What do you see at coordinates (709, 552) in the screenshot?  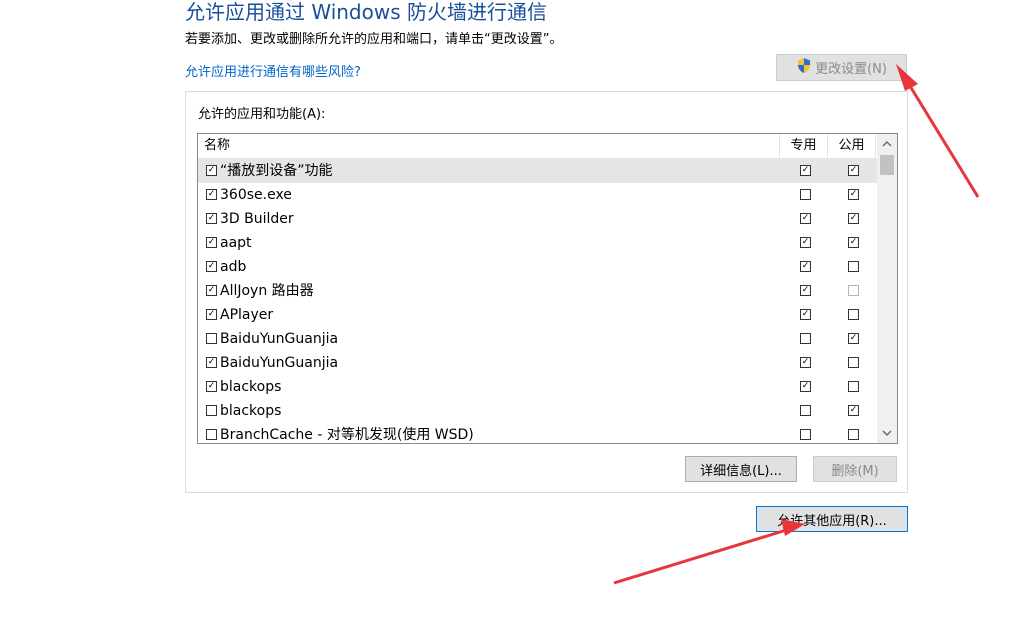 I see `arrow-annotation-bottom` at bounding box center [709, 552].